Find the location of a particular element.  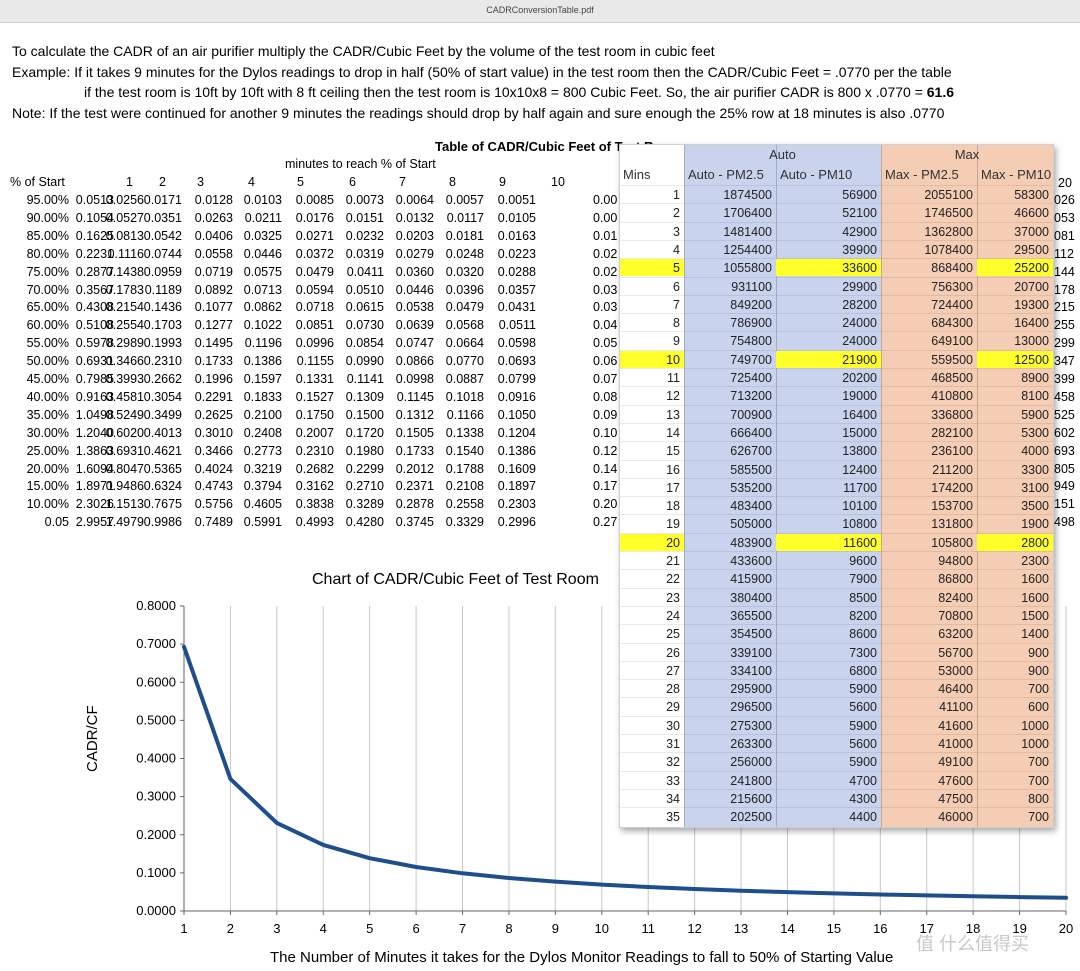

sheet-cell: 900 is located at coordinates (1038, 670).